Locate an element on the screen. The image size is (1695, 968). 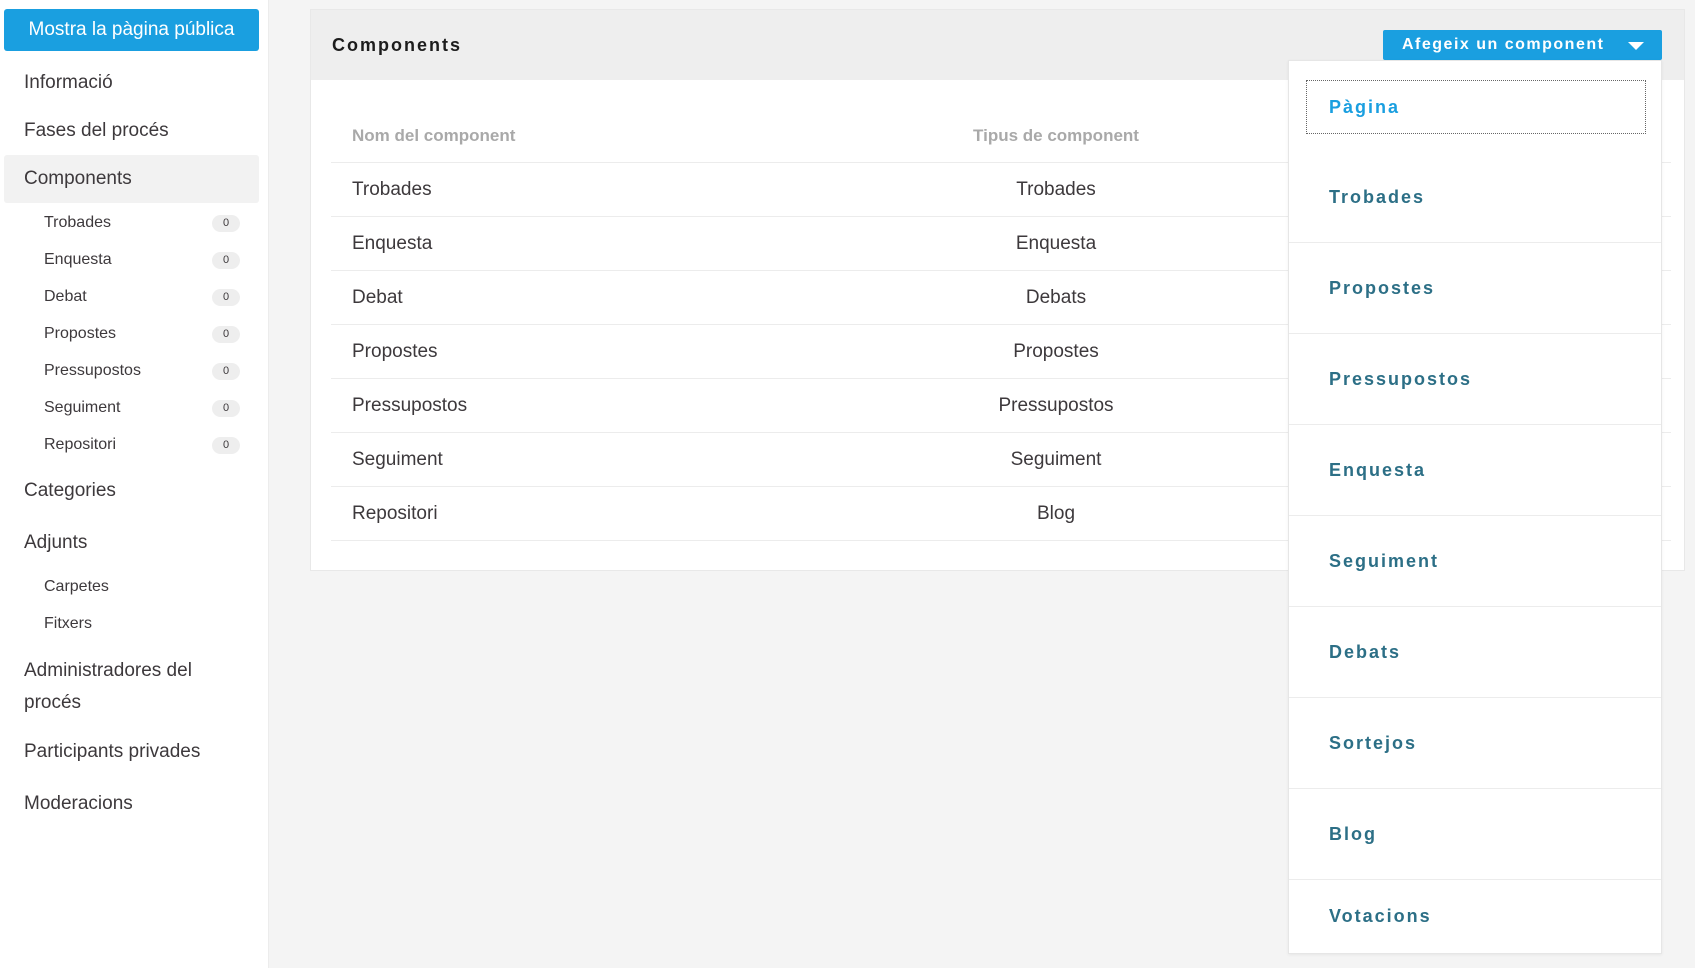
sidebar-subitem-trobades: Trobades 0 is located at coordinates (142, 223).